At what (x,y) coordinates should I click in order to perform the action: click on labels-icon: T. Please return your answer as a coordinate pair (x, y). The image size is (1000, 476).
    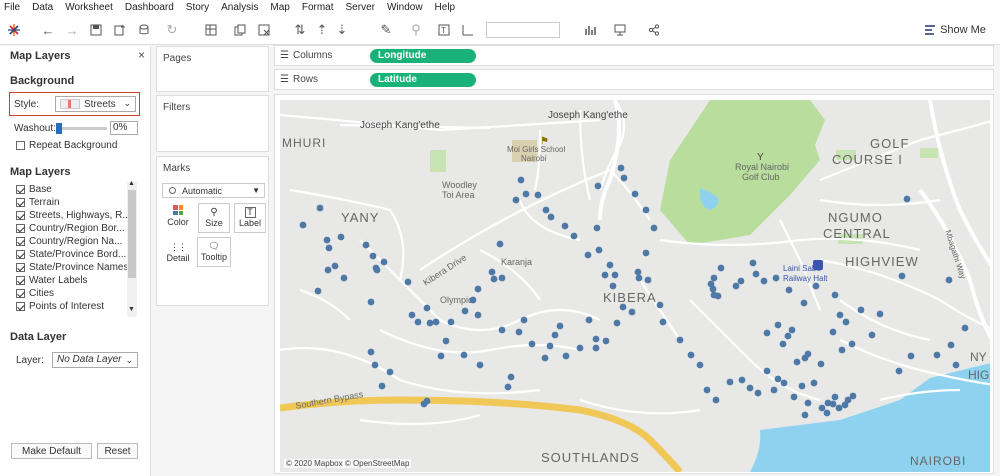
    Looking at the image, I should click on (444, 30).